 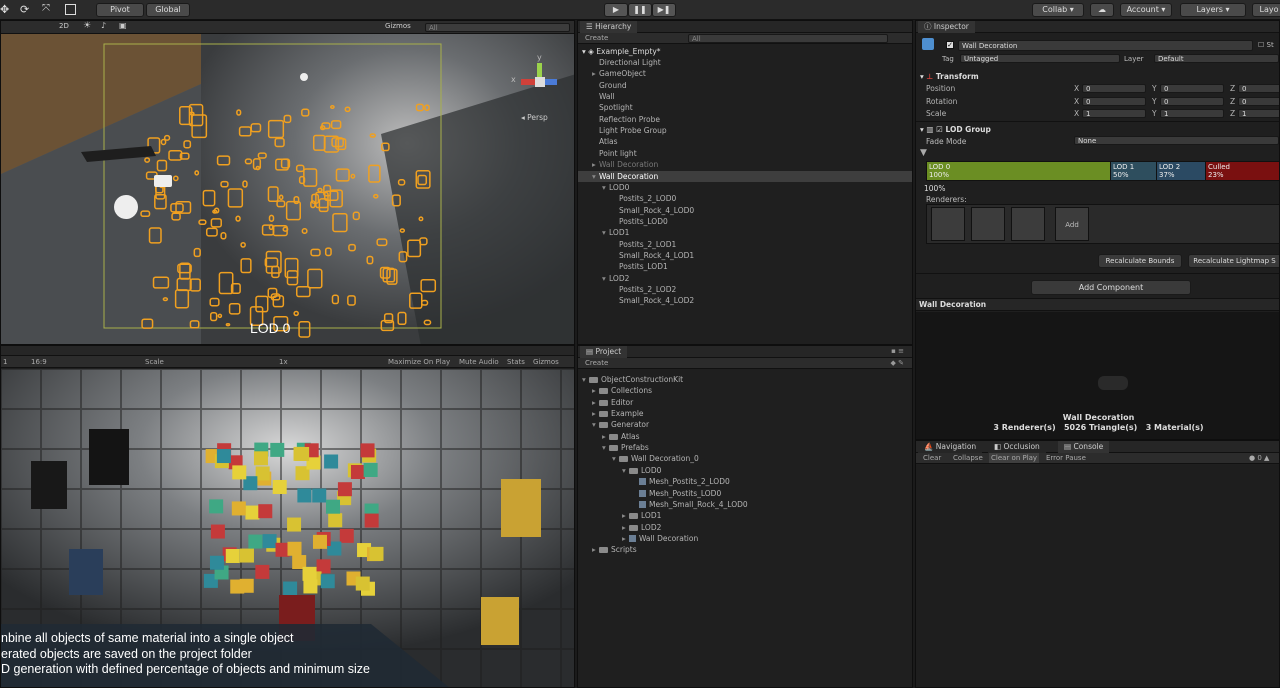 What do you see at coordinates (103, 25) in the screenshot?
I see `audio-toggle-icon: ♪` at bounding box center [103, 25].